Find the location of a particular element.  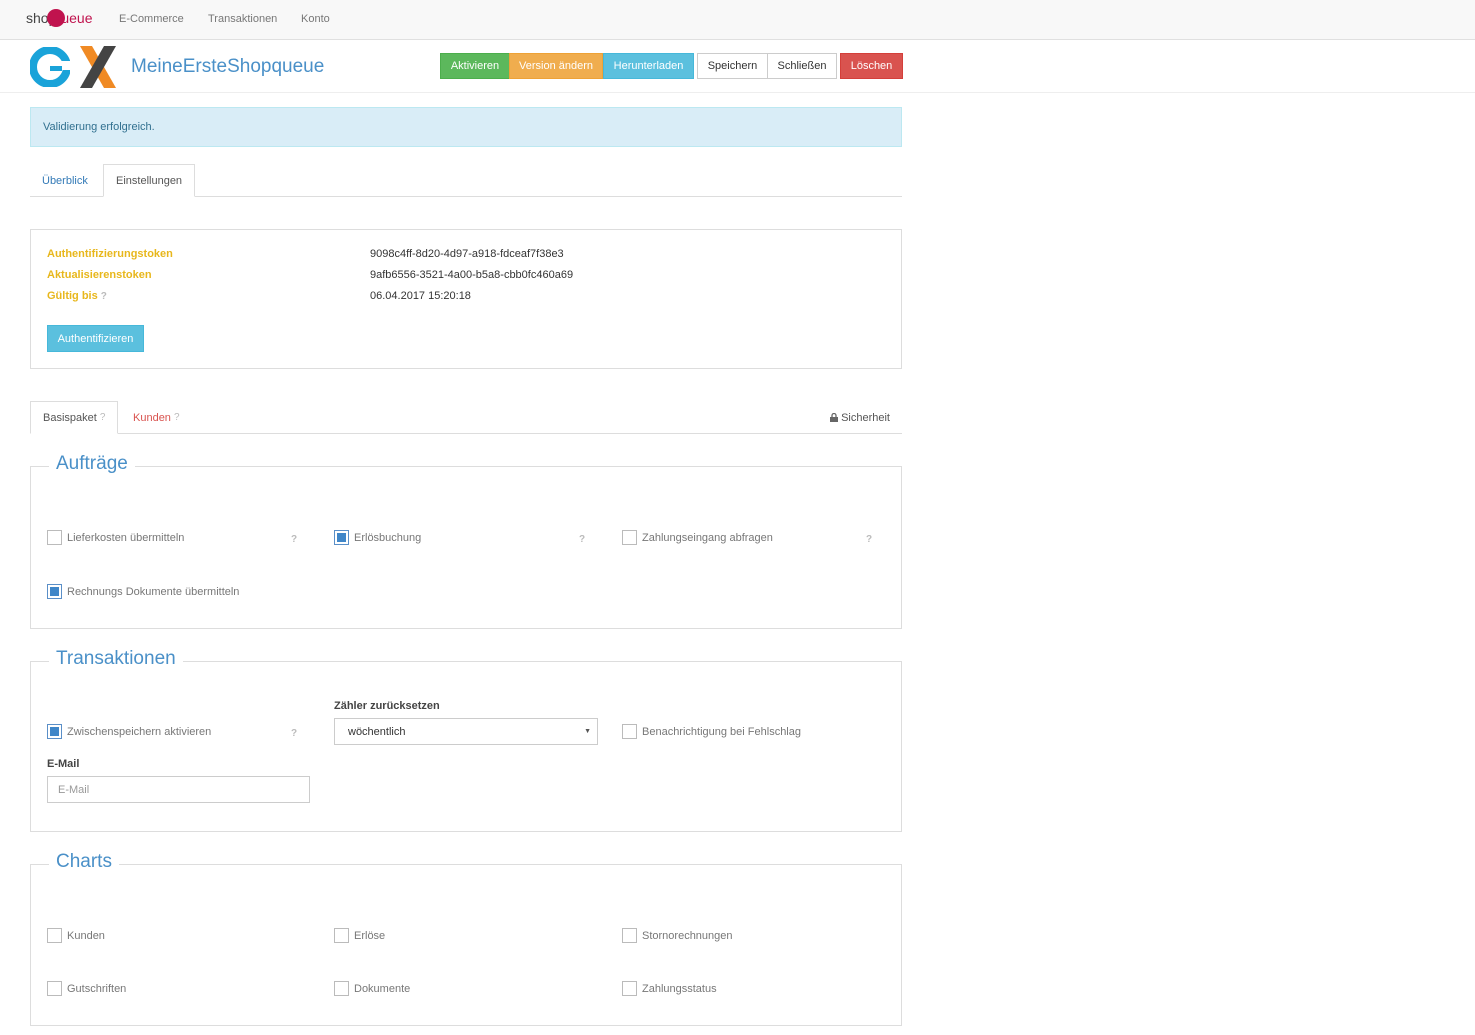

tab-basispaket: Basispaket? is located at coordinates (74, 417).